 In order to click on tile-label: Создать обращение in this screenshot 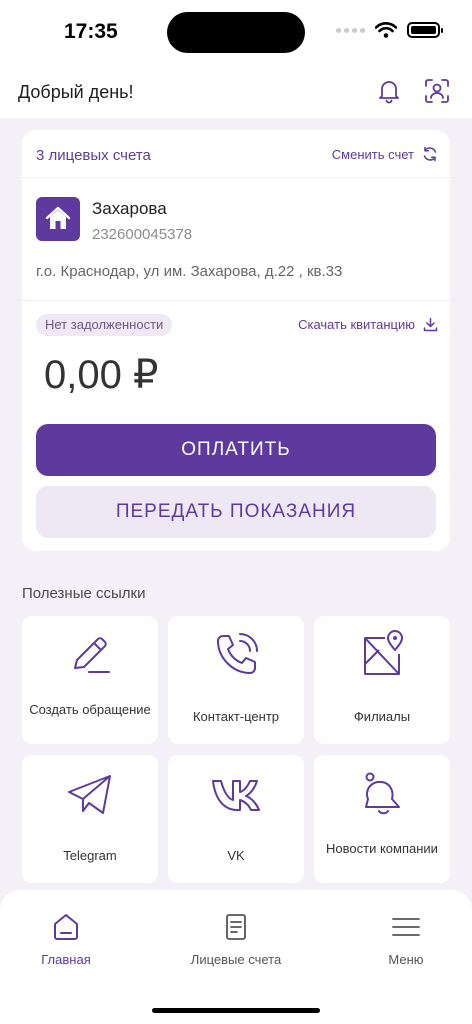, I will do `click(90, 709)`.